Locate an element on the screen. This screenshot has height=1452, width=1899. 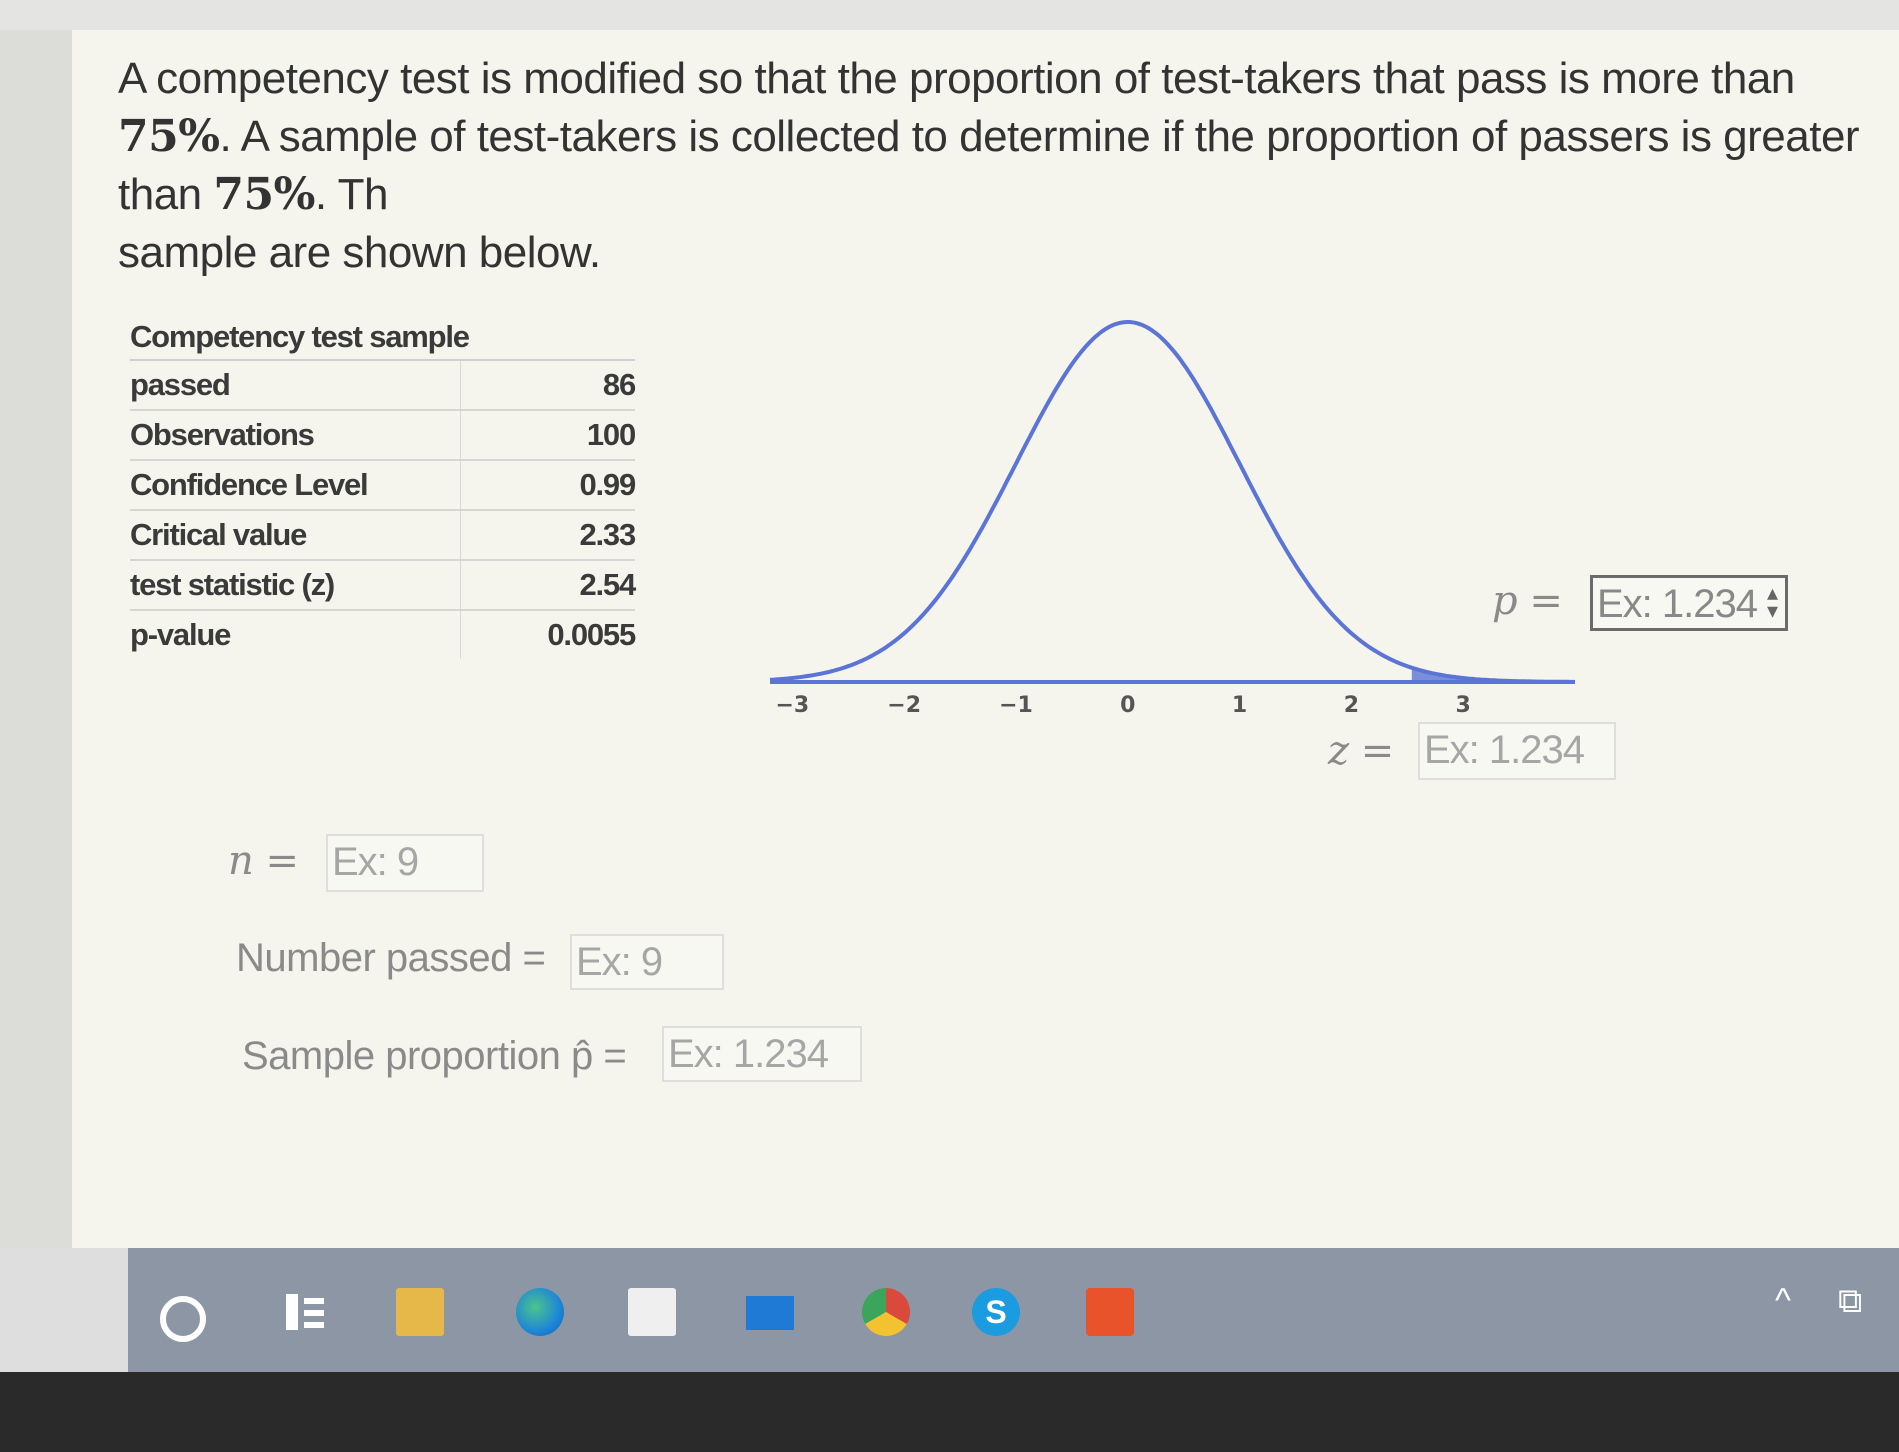
edge-icon is located at coordinates (540, 1312).